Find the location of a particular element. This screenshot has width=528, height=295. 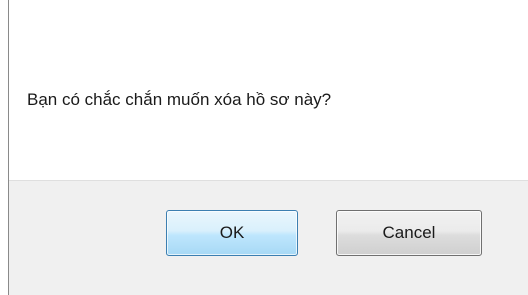

cancel-button: Cancel is located at coordinates (409, 233).